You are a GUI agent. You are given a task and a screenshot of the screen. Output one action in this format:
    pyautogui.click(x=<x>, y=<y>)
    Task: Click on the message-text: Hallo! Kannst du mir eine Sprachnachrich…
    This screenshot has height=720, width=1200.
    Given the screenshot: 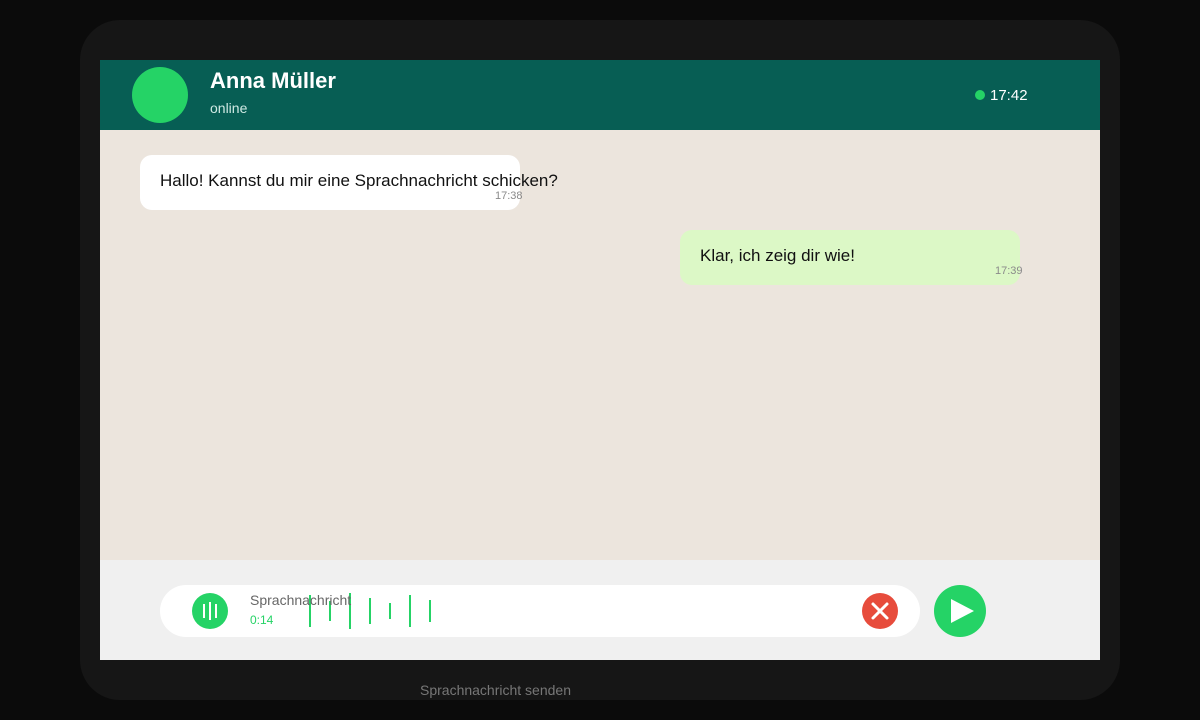 What is the action you would take?
    pyautogui.click(x=359, y=180)
    